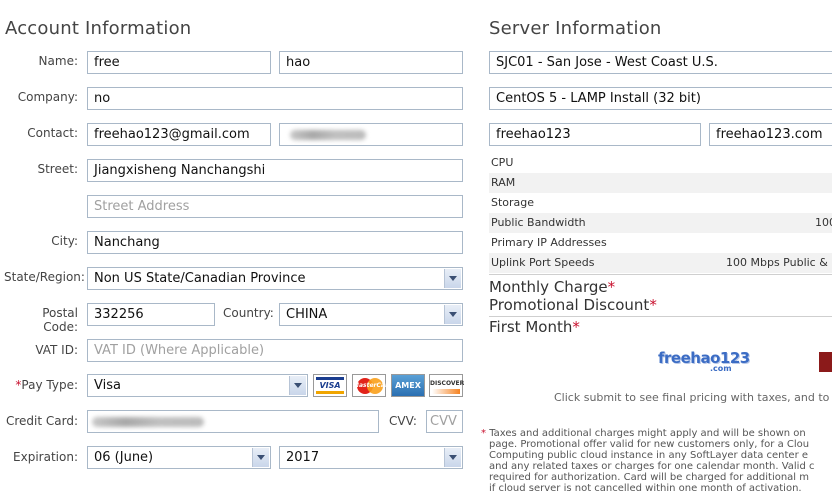 The height and width of the screenshot is (501, 832). What do you see at coordinates (502, 162) in the screenshot?
I see `spec-row: CPU` at bounding box center [502, 162].